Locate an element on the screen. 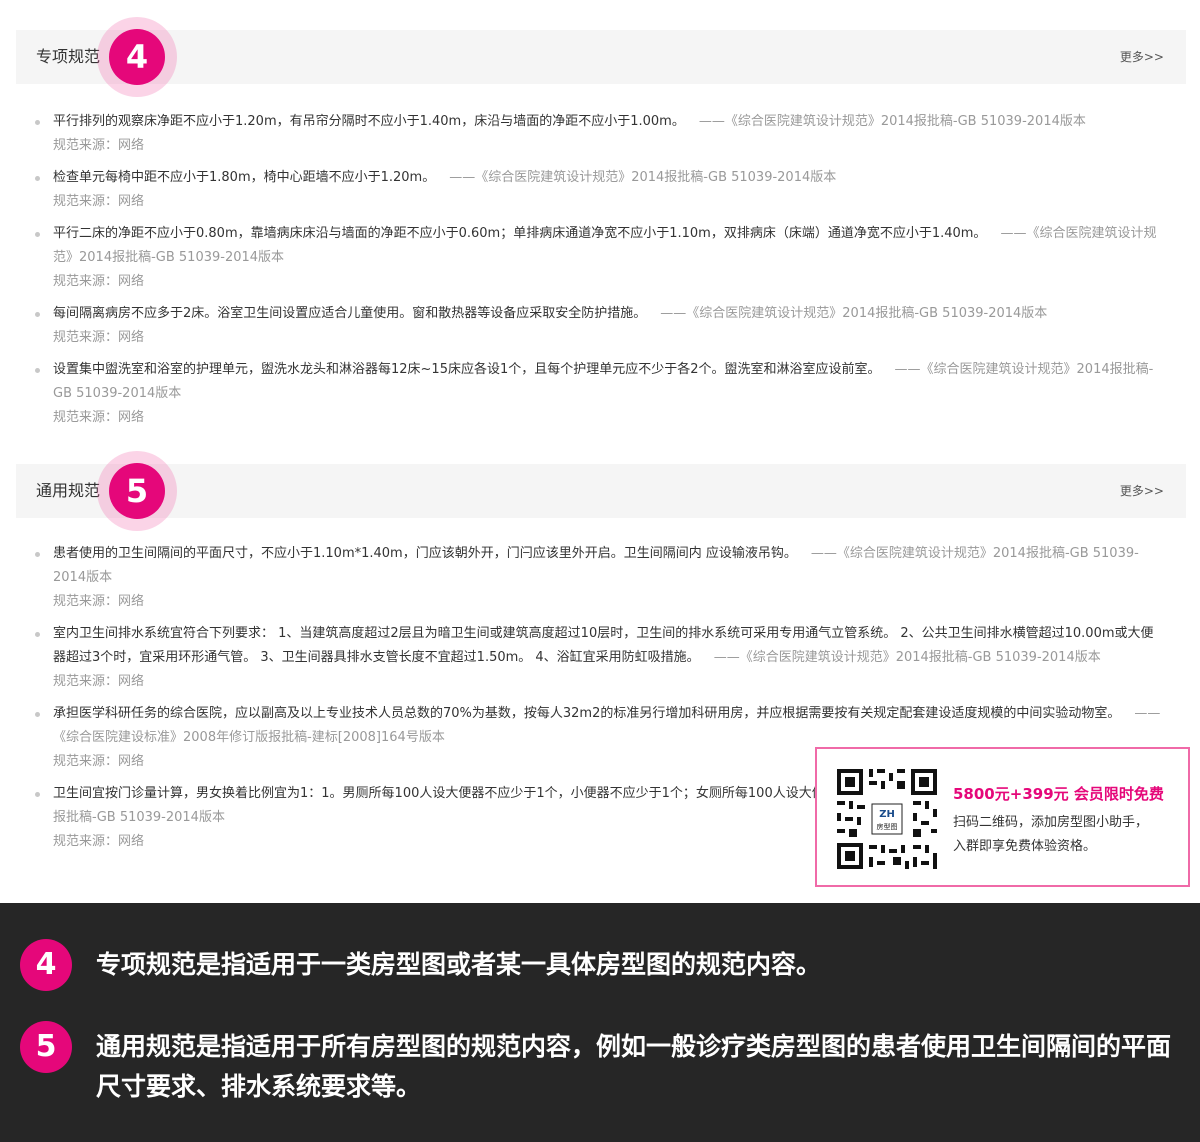 The height and width of the screenshot is (1142, 1200). qr-code-icon: ZH 房型图 is located at coordinates (887, 819).